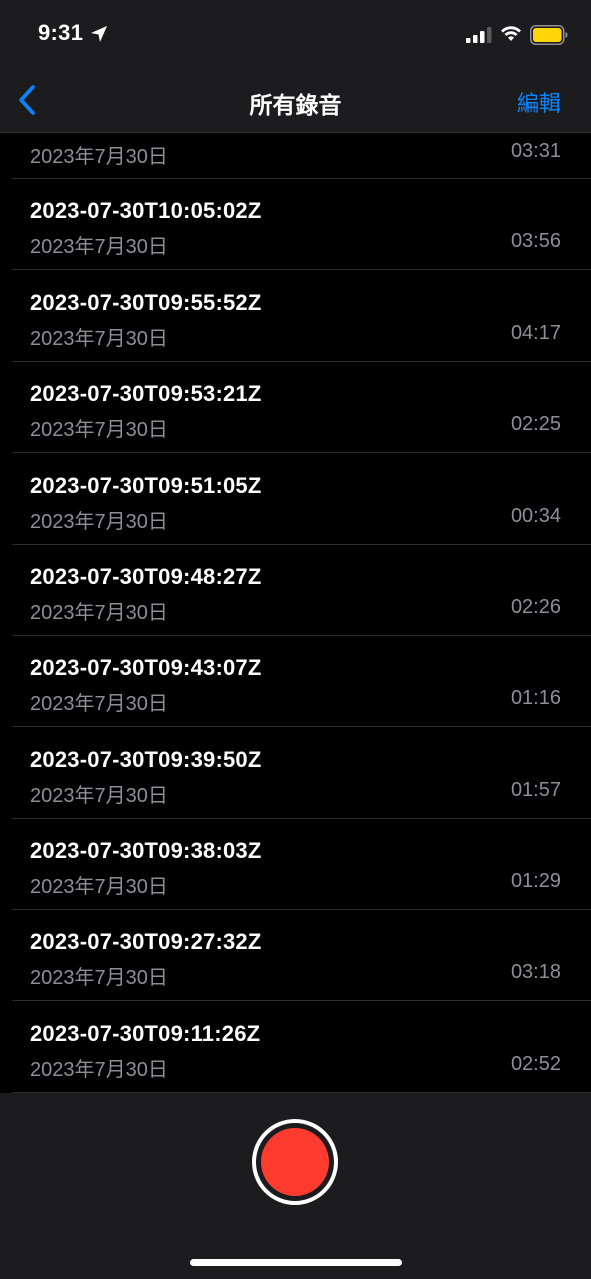  I want to click on list-item: 2023-07-30T09:27:32Z 2023年7月30日 03:18, so click(301, 955).